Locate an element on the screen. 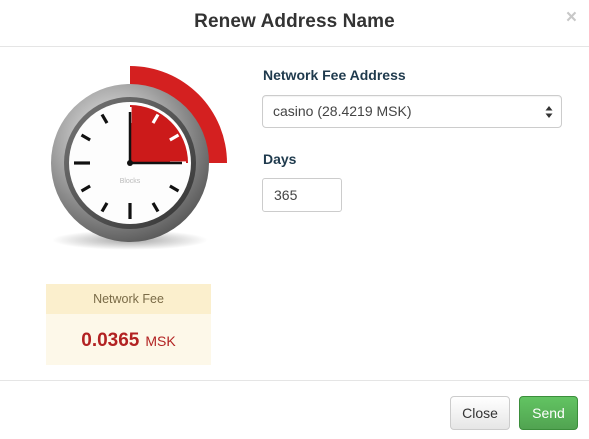 The image size is (589, 439). days-label: Days is located at coordinates (280, 159).